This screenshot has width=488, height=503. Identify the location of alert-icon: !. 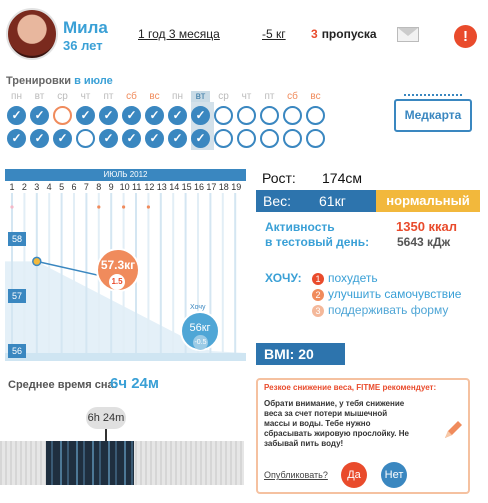
(465, 36).